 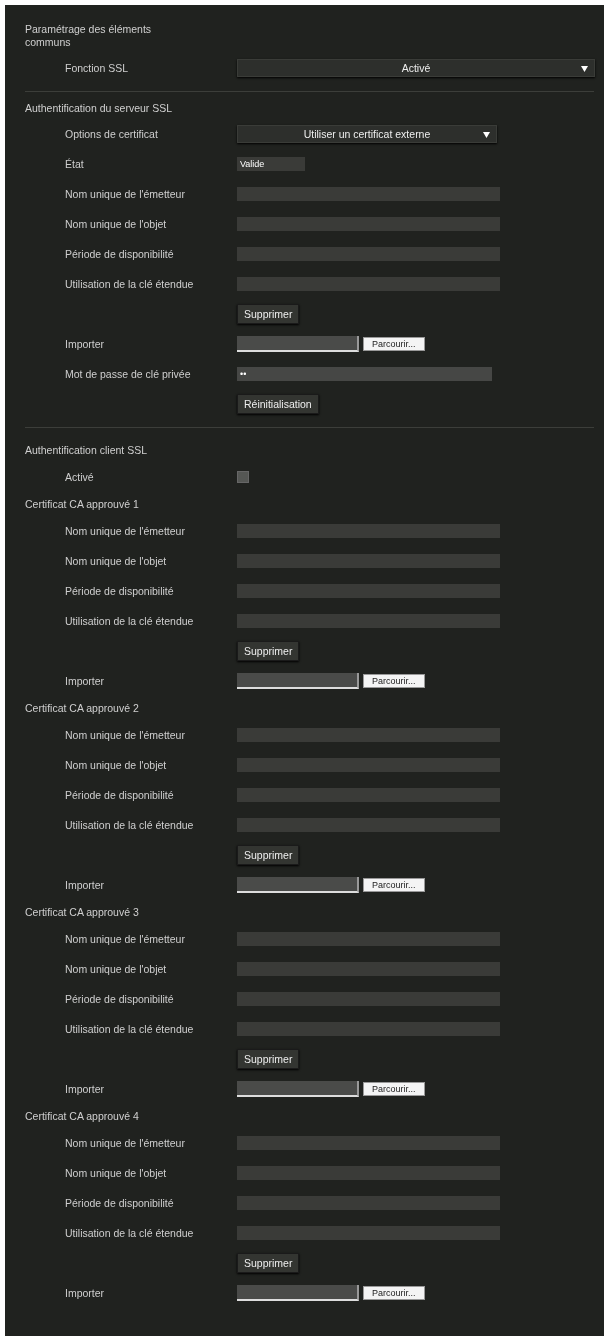 What do you see at coordinates (364, 374) in the screenshot?
I see `password-field: ••` at bounding box center [364, 374].